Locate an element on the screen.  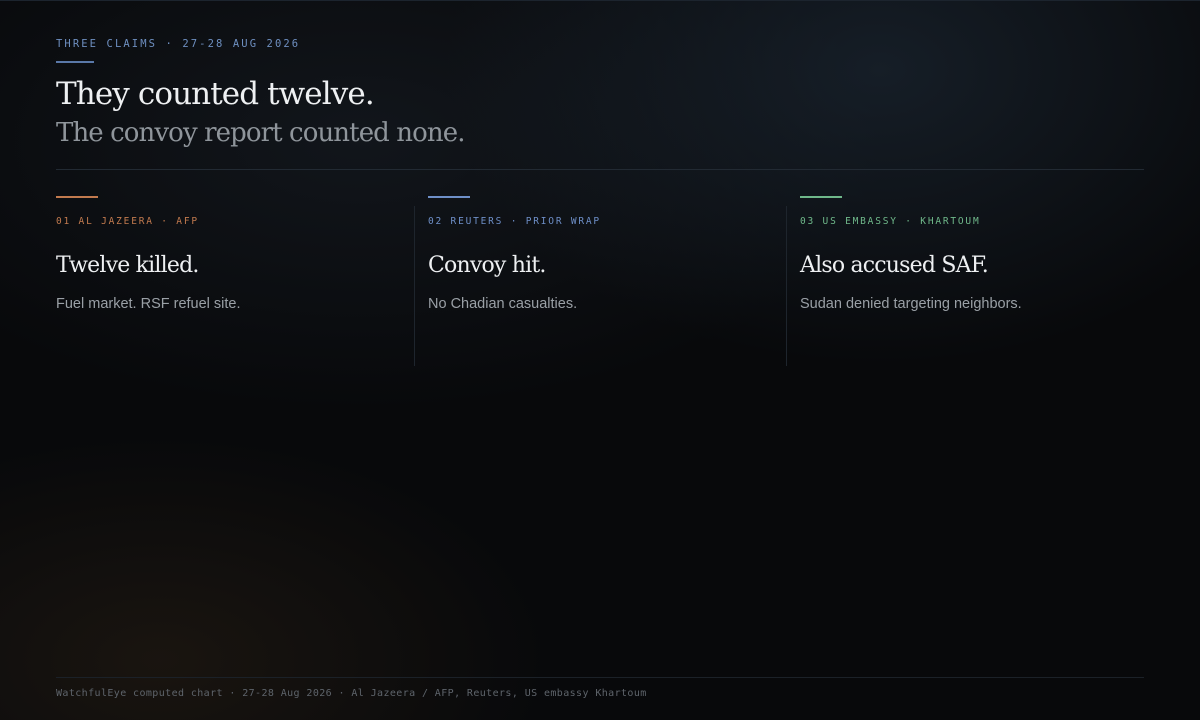
claim-body: Fuel market. RSF refuel site. is located at coordinates (148, 304).